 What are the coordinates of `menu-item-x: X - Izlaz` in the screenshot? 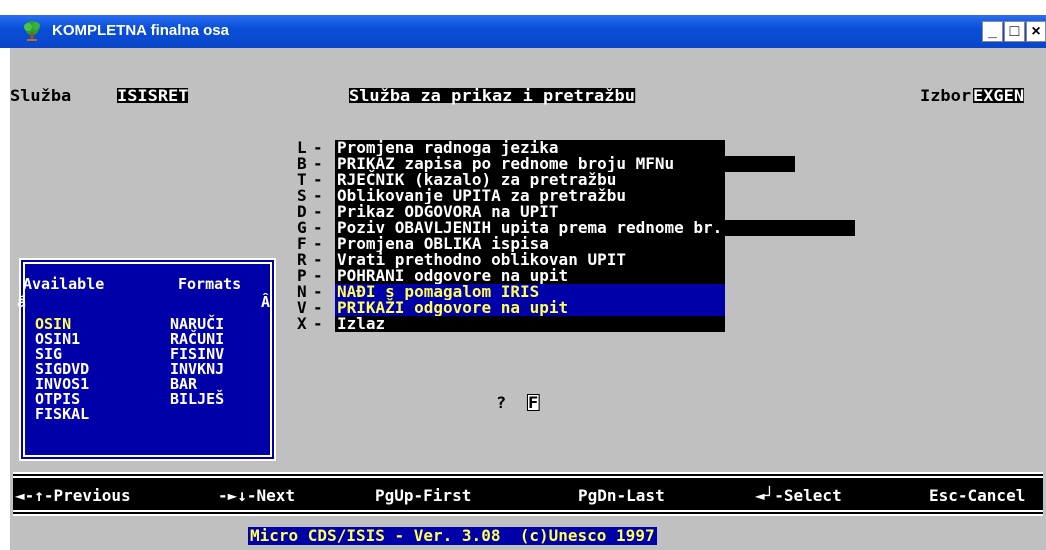 It's located at (511, 324).